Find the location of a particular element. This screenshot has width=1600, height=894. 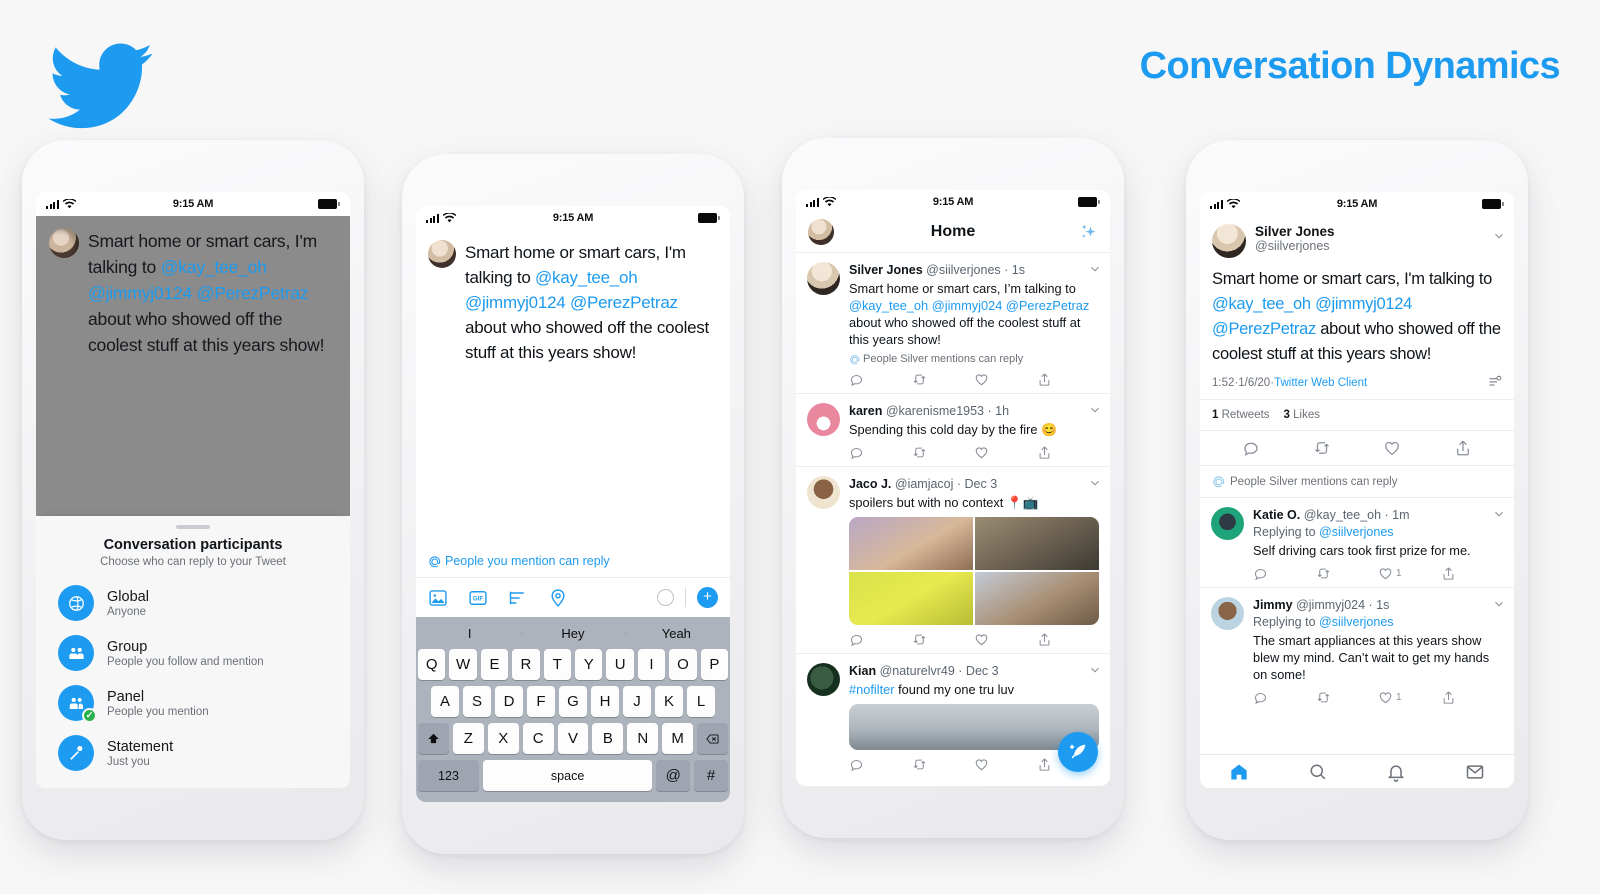

analytics-icon is located at coordinates (1494, 382).